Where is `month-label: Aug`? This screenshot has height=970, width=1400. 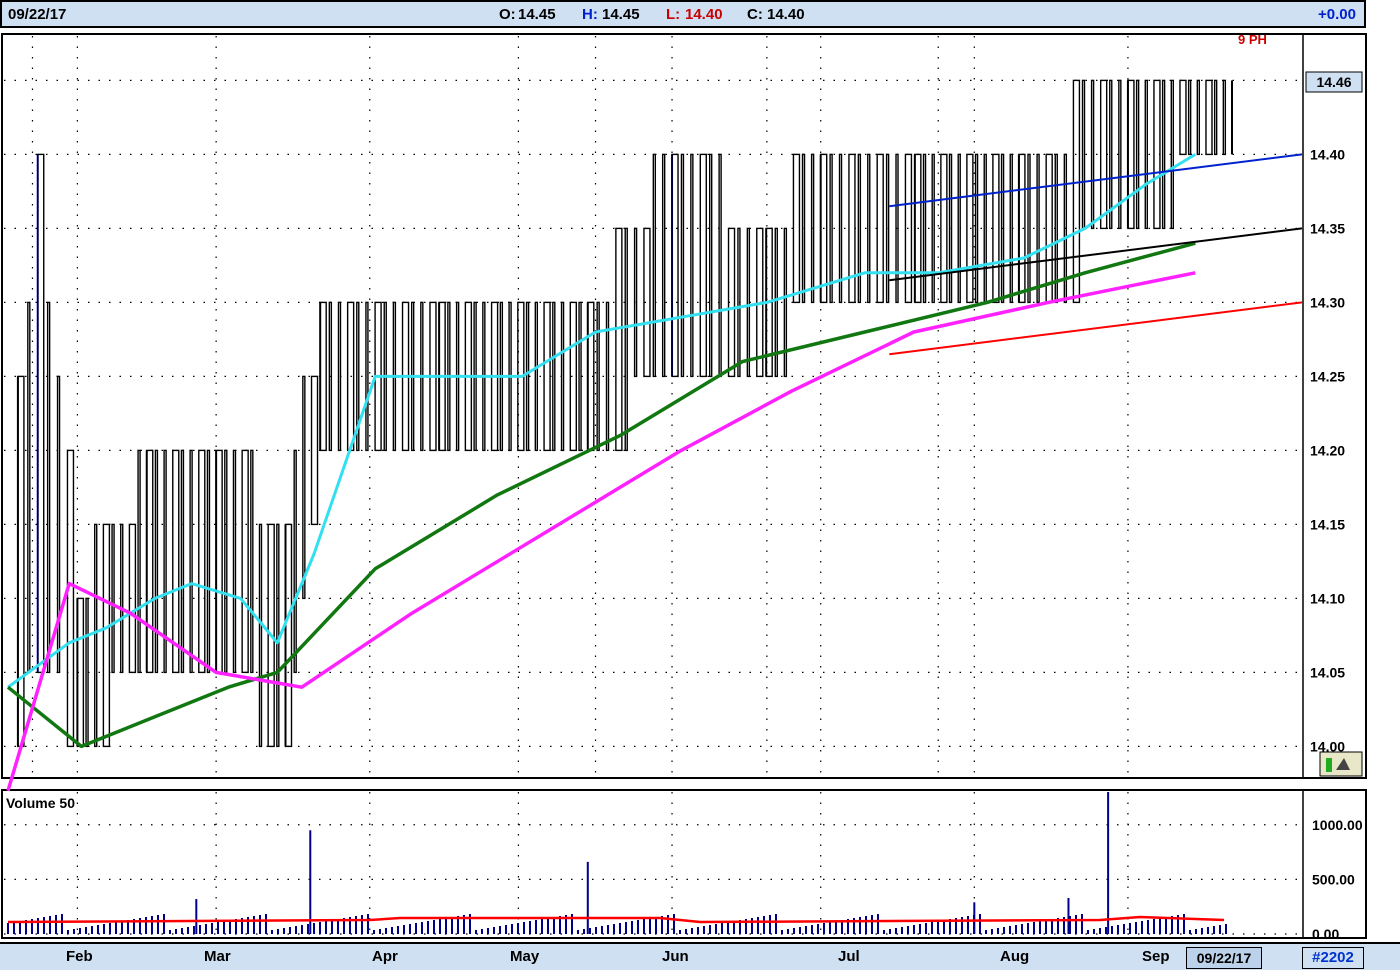
month-label: Aug is located at coordinates (1015, 956).